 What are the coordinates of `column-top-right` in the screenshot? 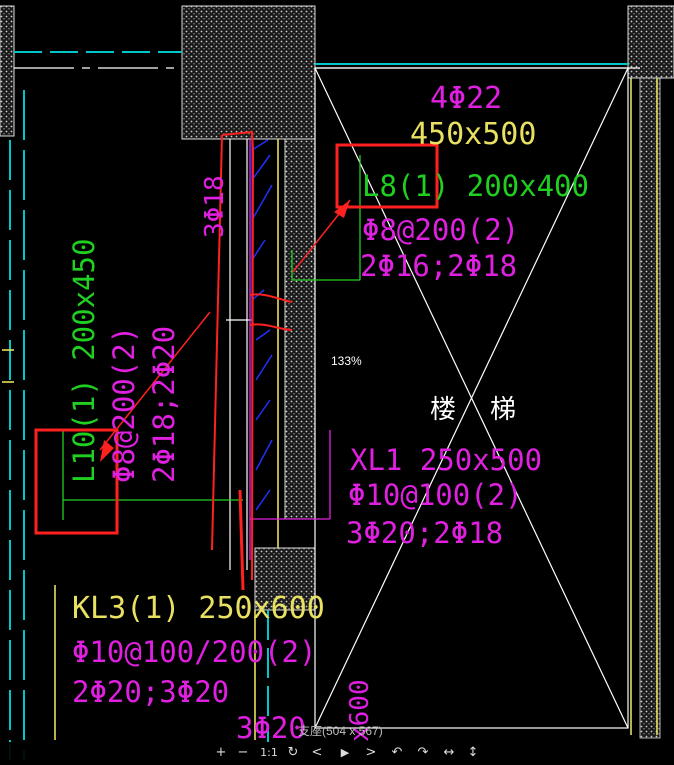 It's located at (650, 42).